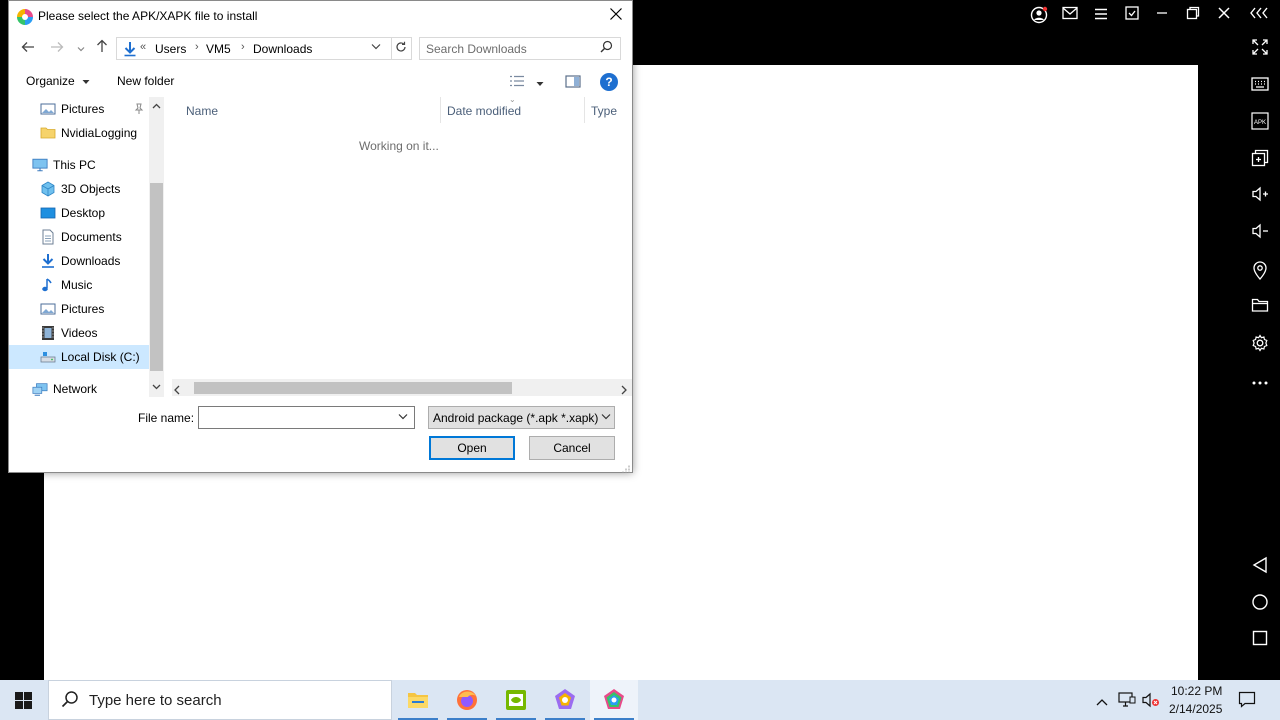  I want to click on account-icon, so click(1039, 16).